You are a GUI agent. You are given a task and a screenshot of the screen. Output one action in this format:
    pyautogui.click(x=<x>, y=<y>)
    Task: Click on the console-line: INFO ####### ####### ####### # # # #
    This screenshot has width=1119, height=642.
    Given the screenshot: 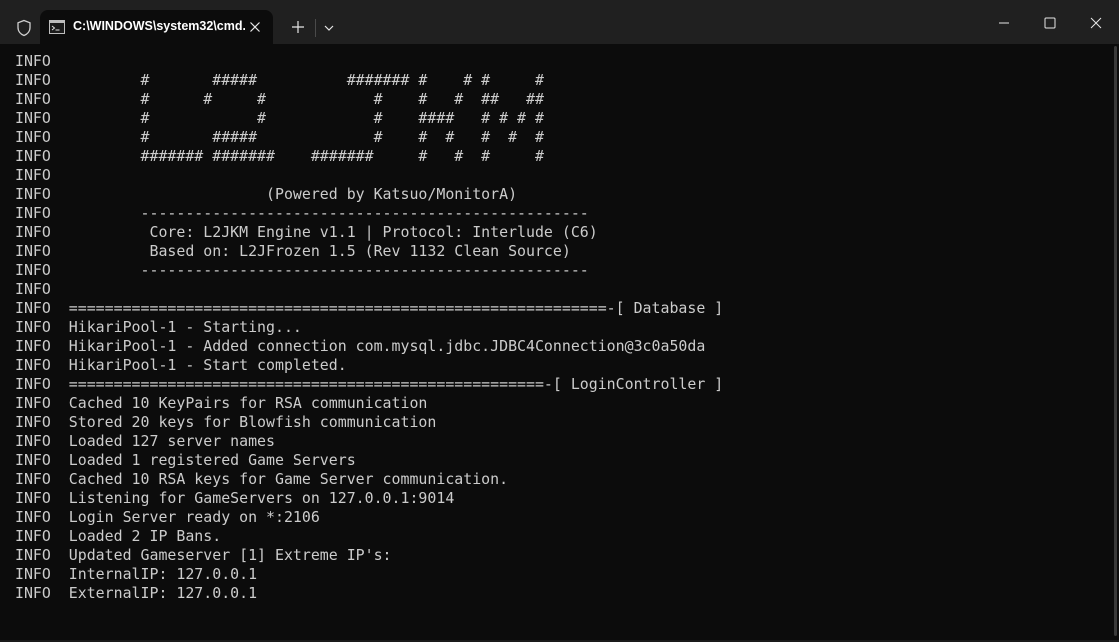 What is the action you would take?
    pyautogui.click(x=279, y=156)
    